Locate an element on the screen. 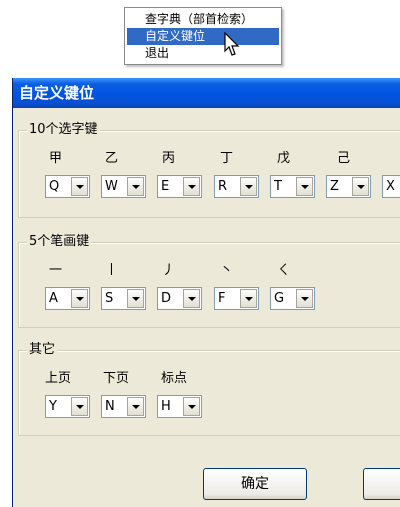 This screenshot has width=400, height=507. other-key-combo-2: N is located at coordinates (123, 406).